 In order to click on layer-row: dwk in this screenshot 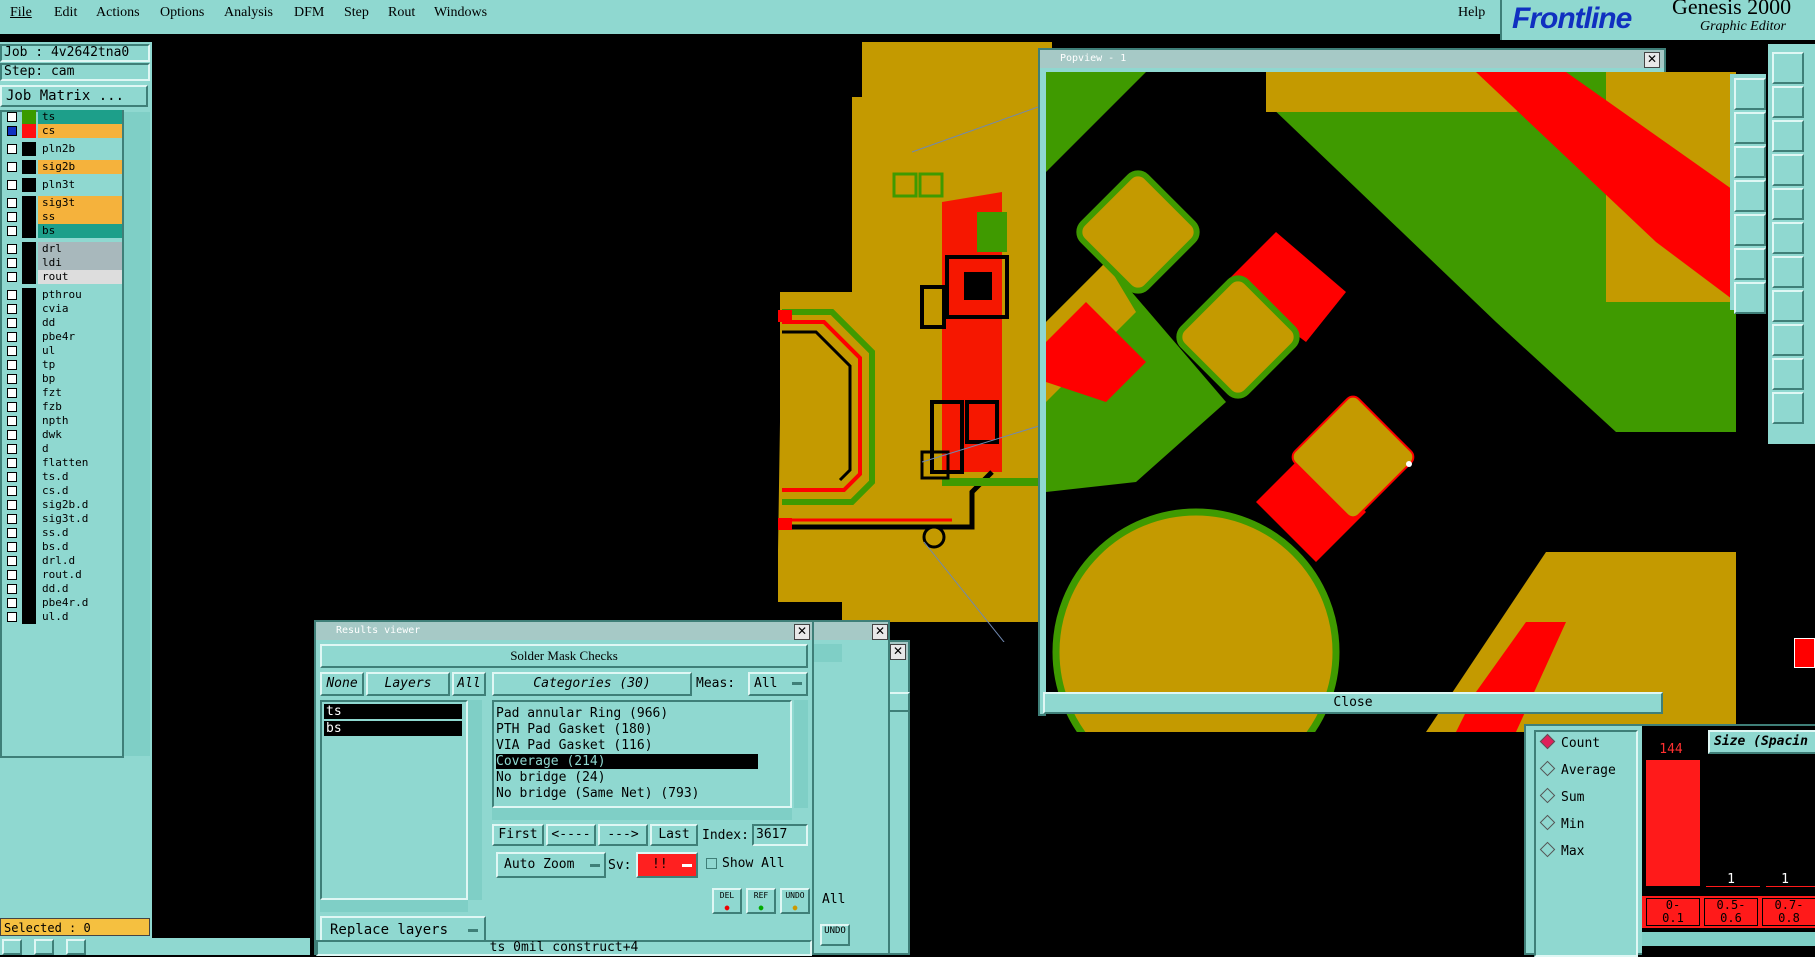, I will do `click(63, 435)`.